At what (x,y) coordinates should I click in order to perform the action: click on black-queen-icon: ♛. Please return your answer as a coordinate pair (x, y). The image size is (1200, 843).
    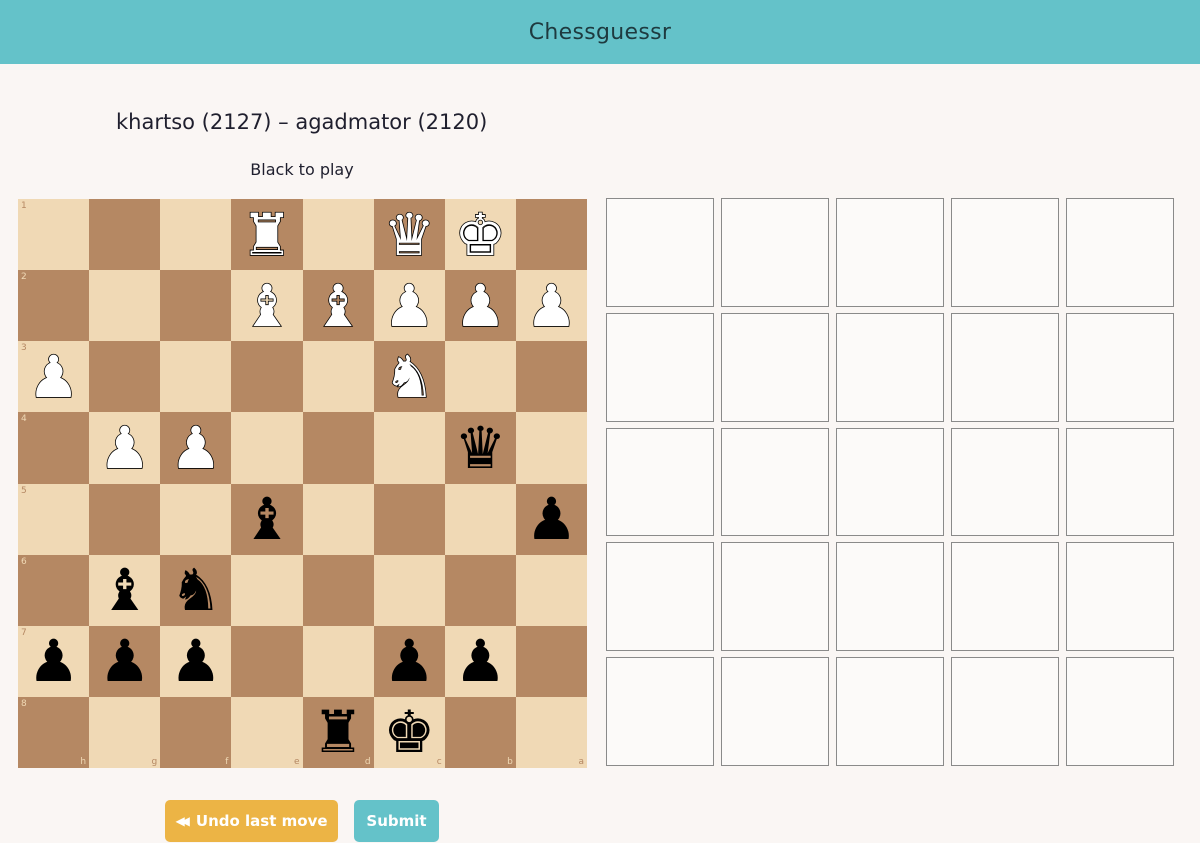
    Looking at the image, I should click on (480, 448).